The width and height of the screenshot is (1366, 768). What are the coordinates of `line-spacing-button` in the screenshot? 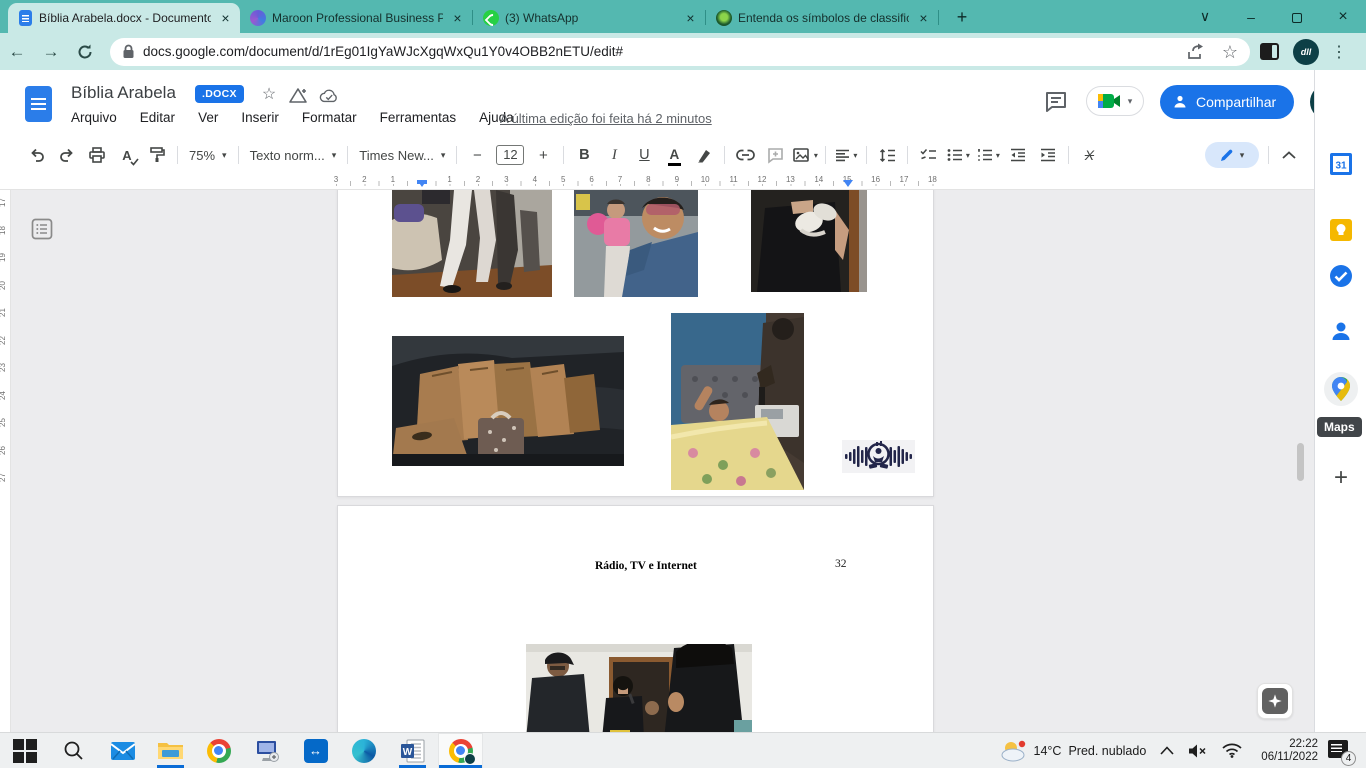 It's located at (887, 155).